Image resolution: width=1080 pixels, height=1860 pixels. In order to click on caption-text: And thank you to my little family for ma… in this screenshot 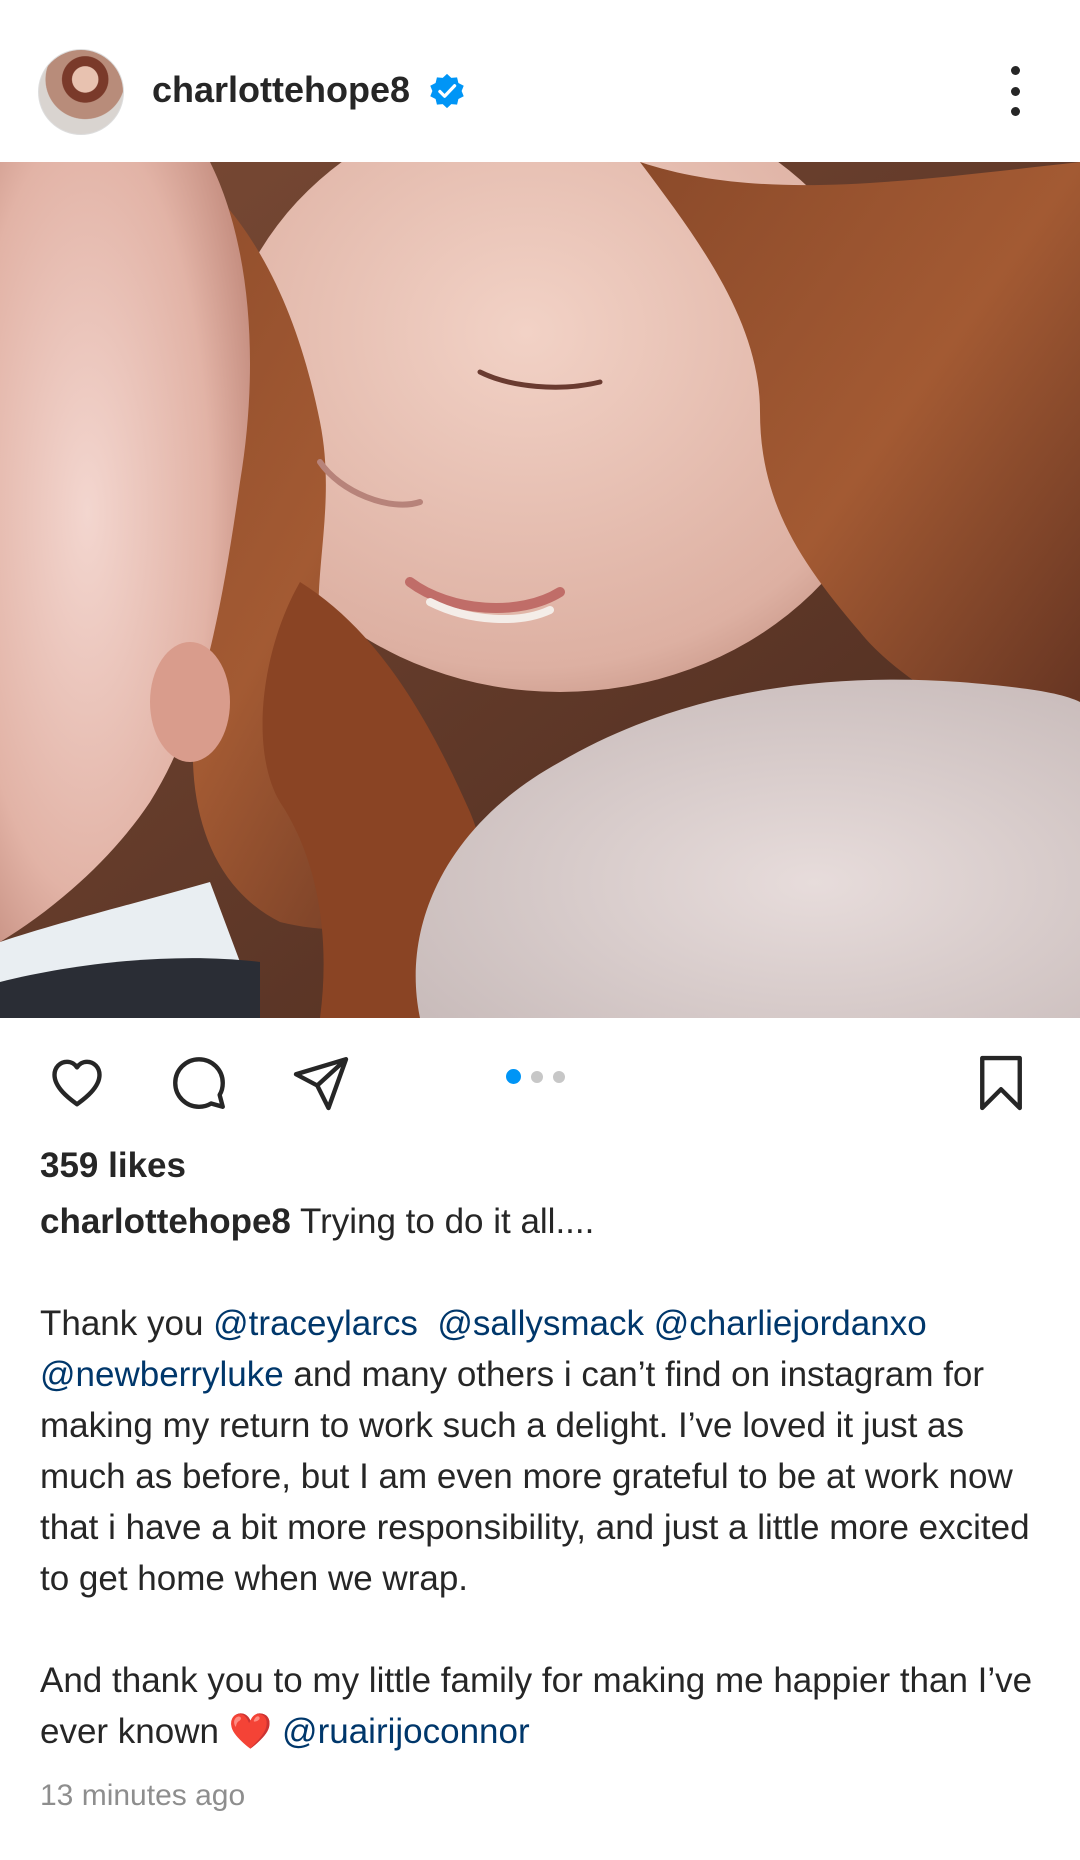, I will do `click(536, 1706)`.